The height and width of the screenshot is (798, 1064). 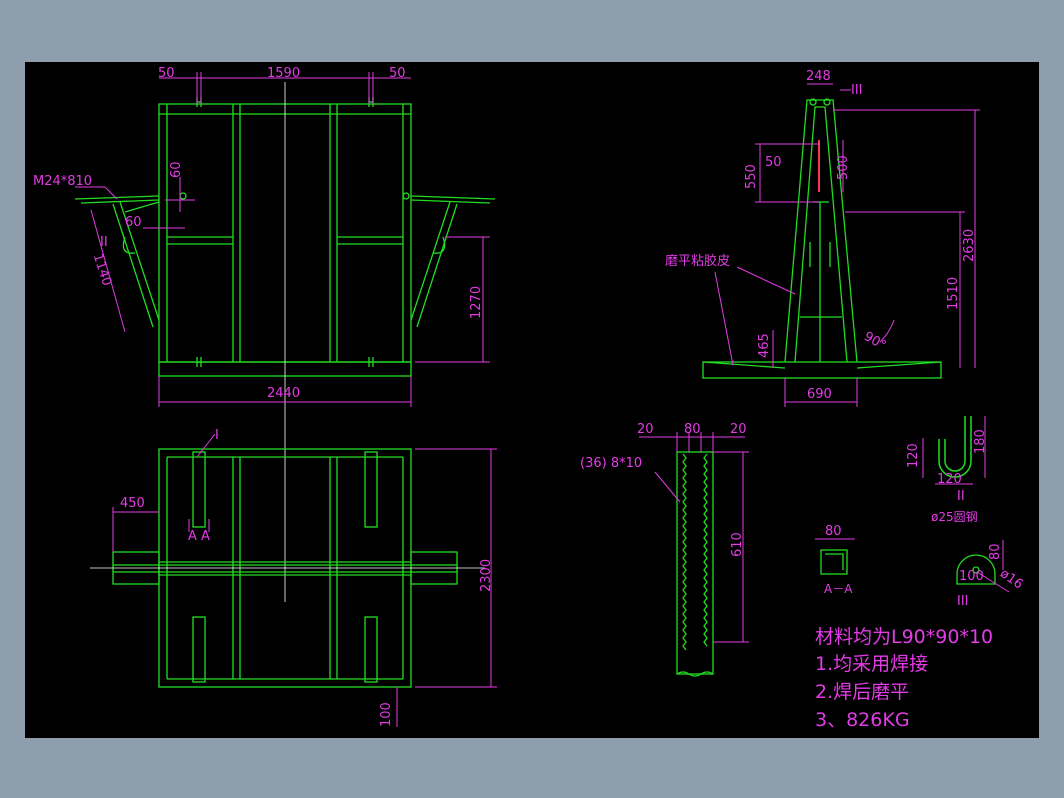 What do you see at coordinates (104, 242) in the screenshot?
I see `mark-ii: II` at bounding box center [104, 242].